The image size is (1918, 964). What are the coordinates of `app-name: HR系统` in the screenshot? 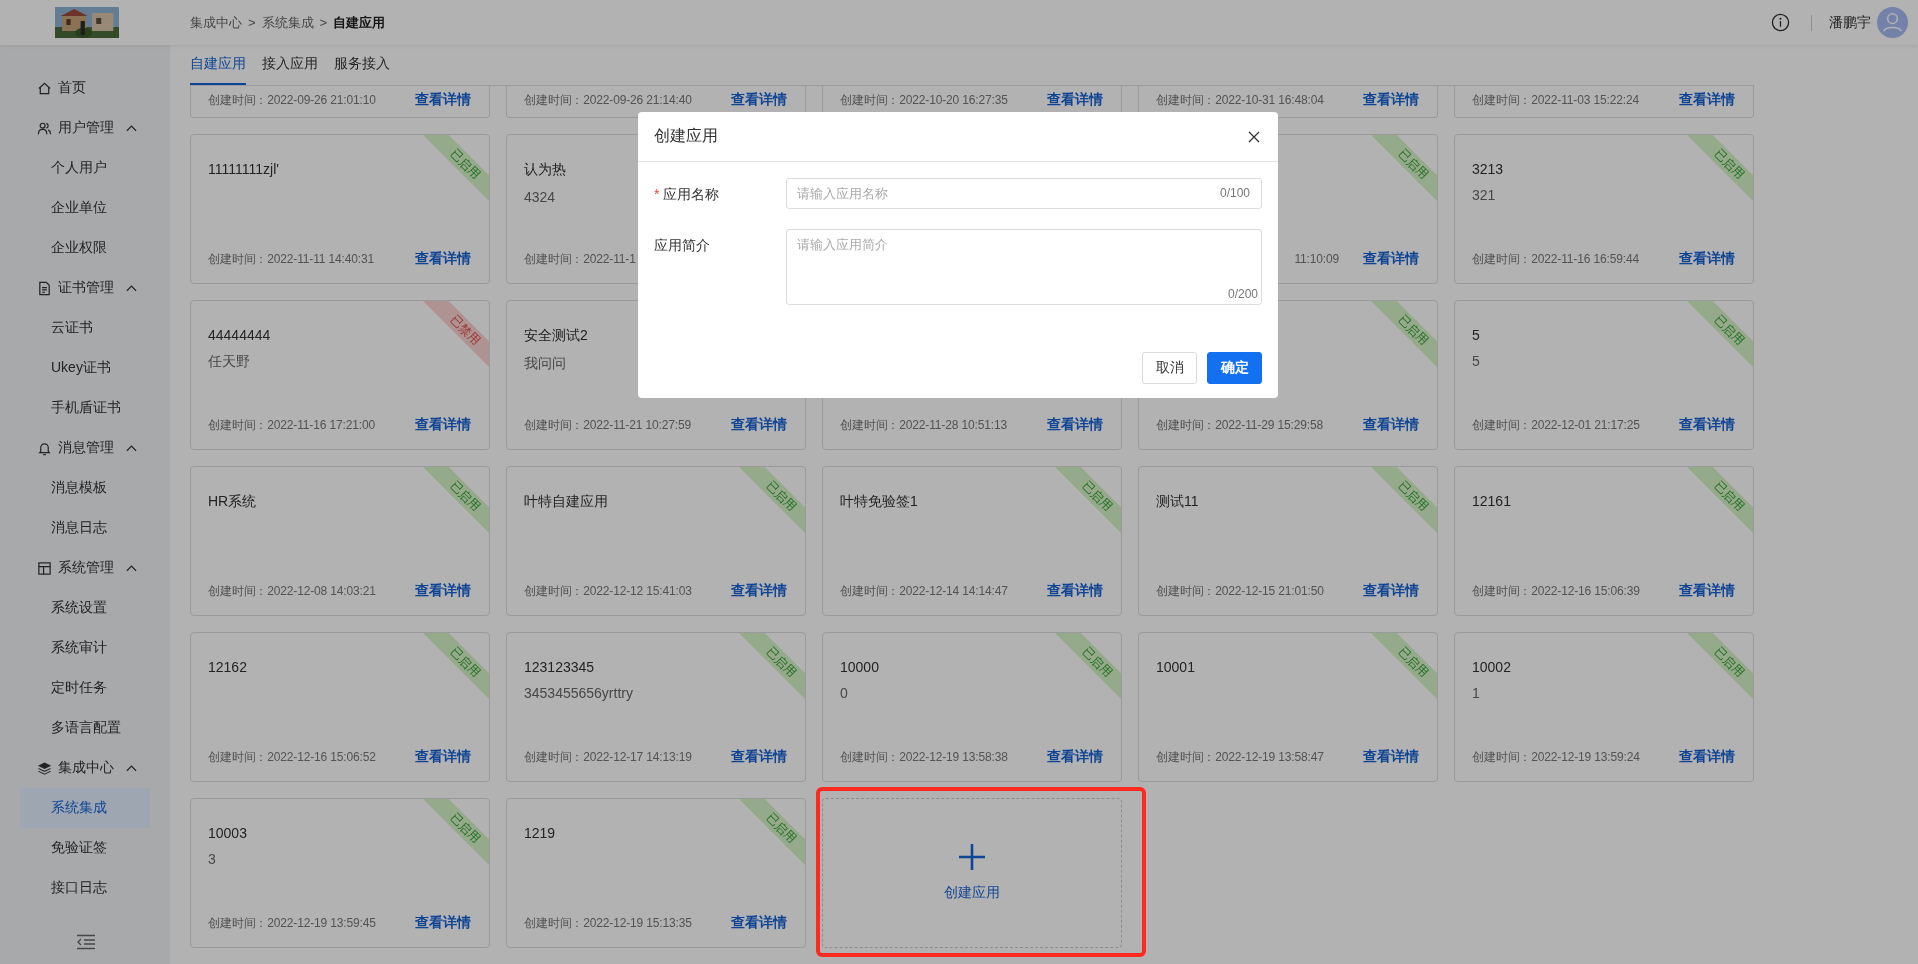 It's located at (232, 502).